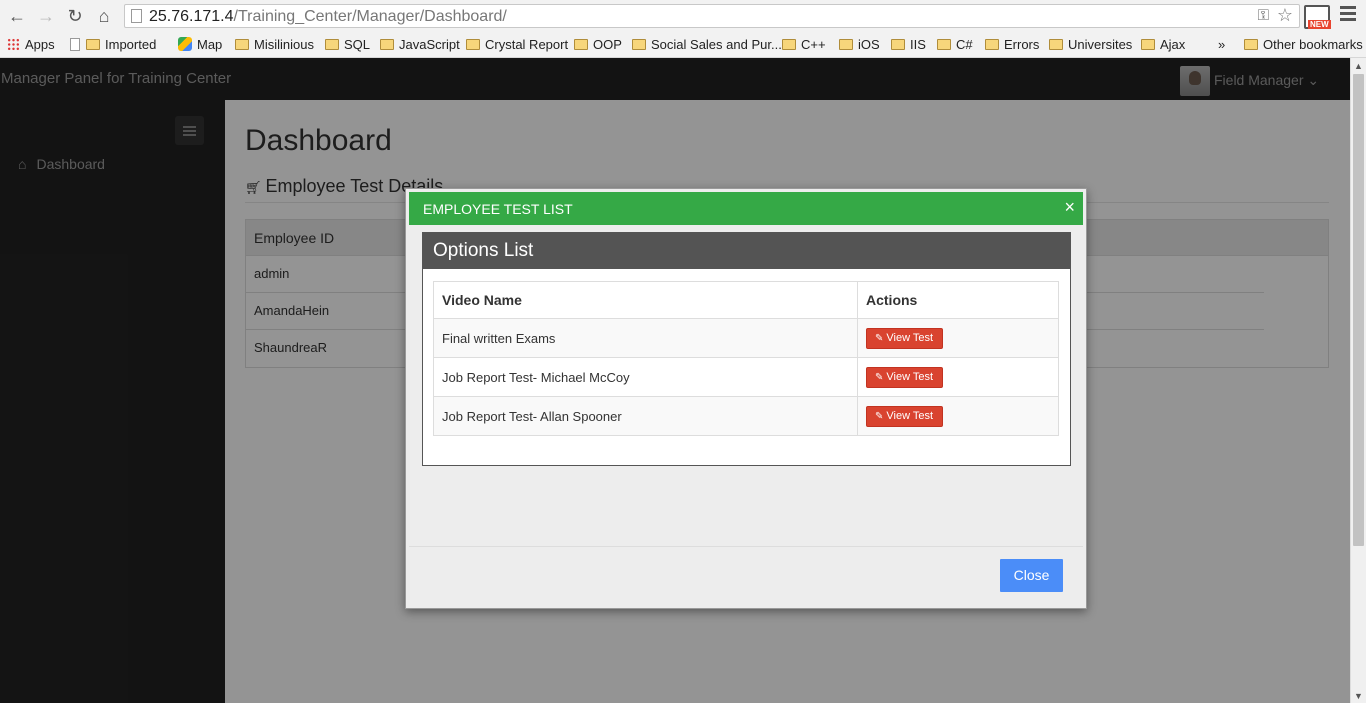  What do you see at coordinates (347, 45) in the screenshot?
I see `bookmark-sql: SQL` at bounding box center [347, 45].